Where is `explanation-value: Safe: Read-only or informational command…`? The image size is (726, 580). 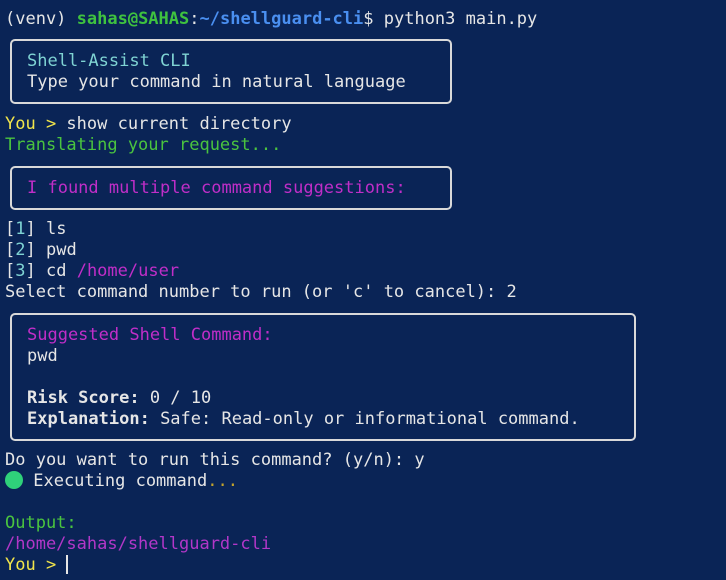
explanation-value: Safe: Read-only or informational command… is located at coordinates (364, 419).